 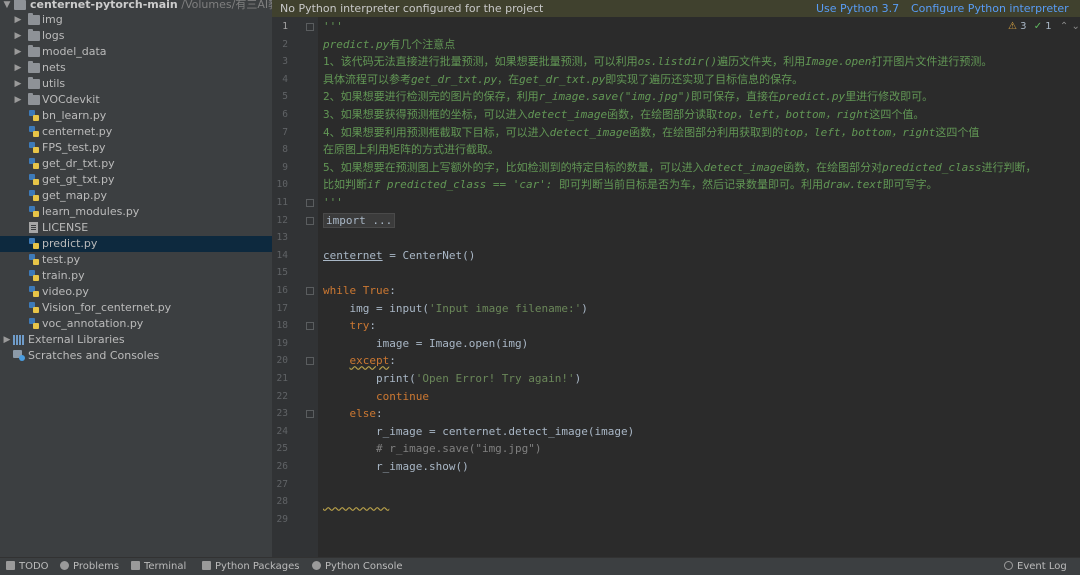 What do you see at coordinates (356, 502) in the screenshot?
I see `code-line` at bounding box center [356, 502].